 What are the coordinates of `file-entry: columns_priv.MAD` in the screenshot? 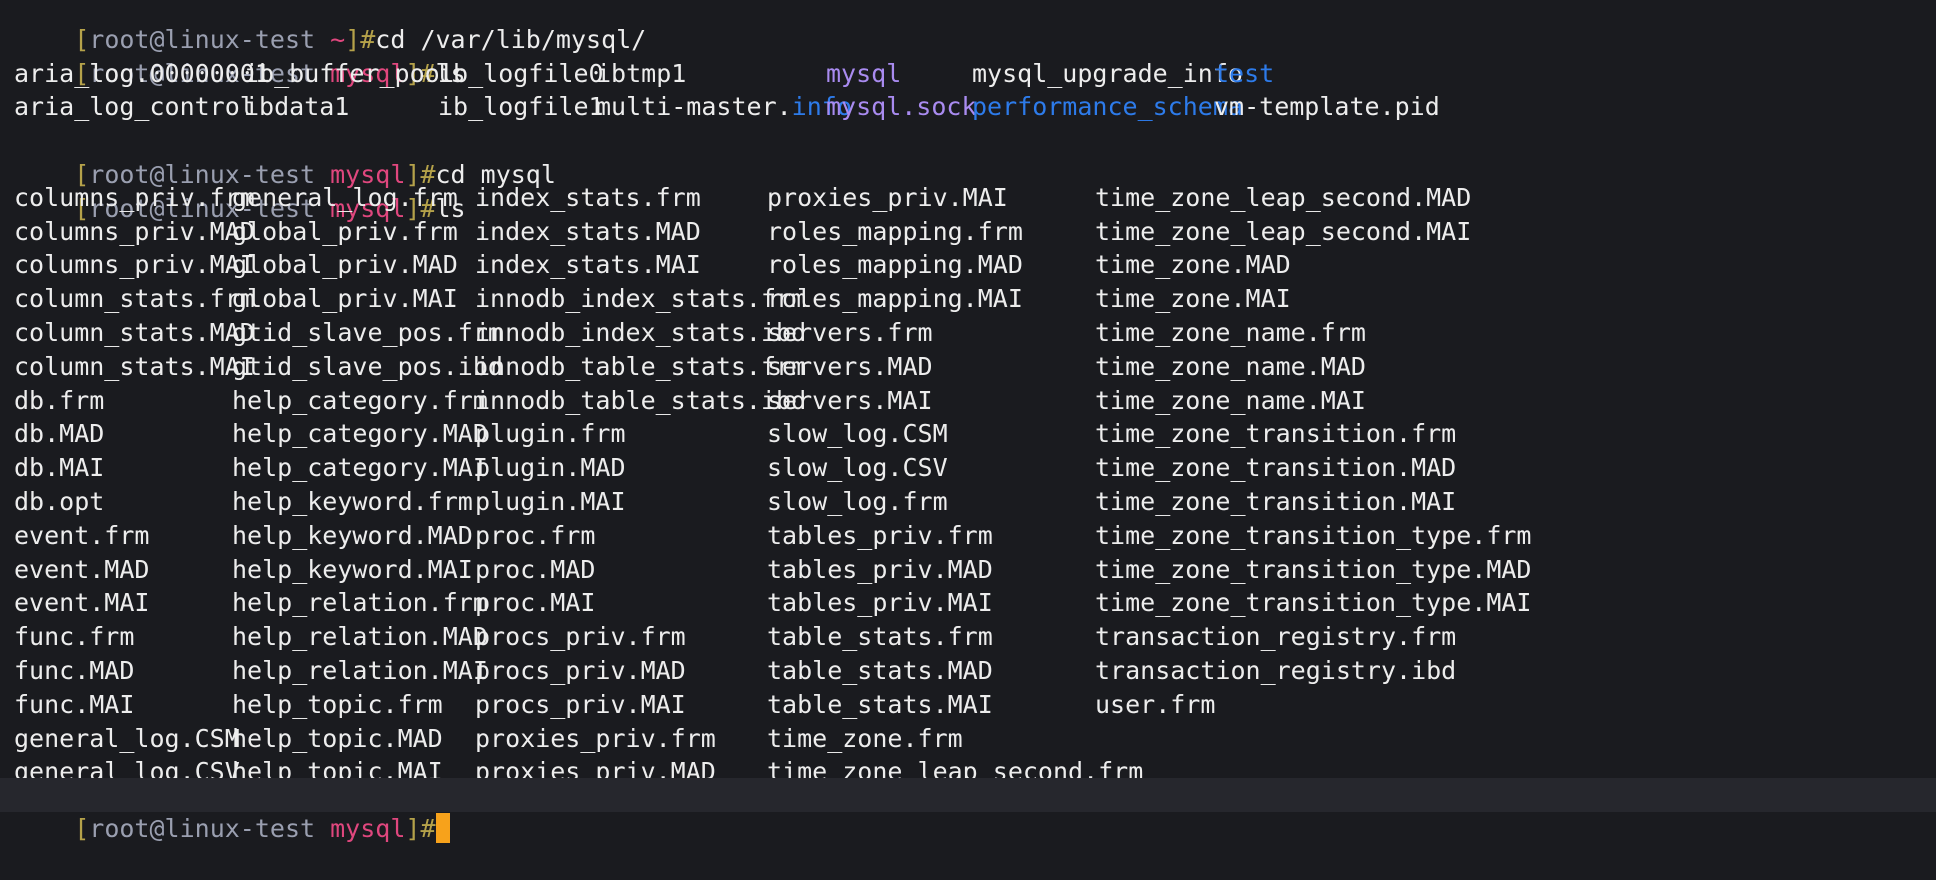 It's located at (134, 231).